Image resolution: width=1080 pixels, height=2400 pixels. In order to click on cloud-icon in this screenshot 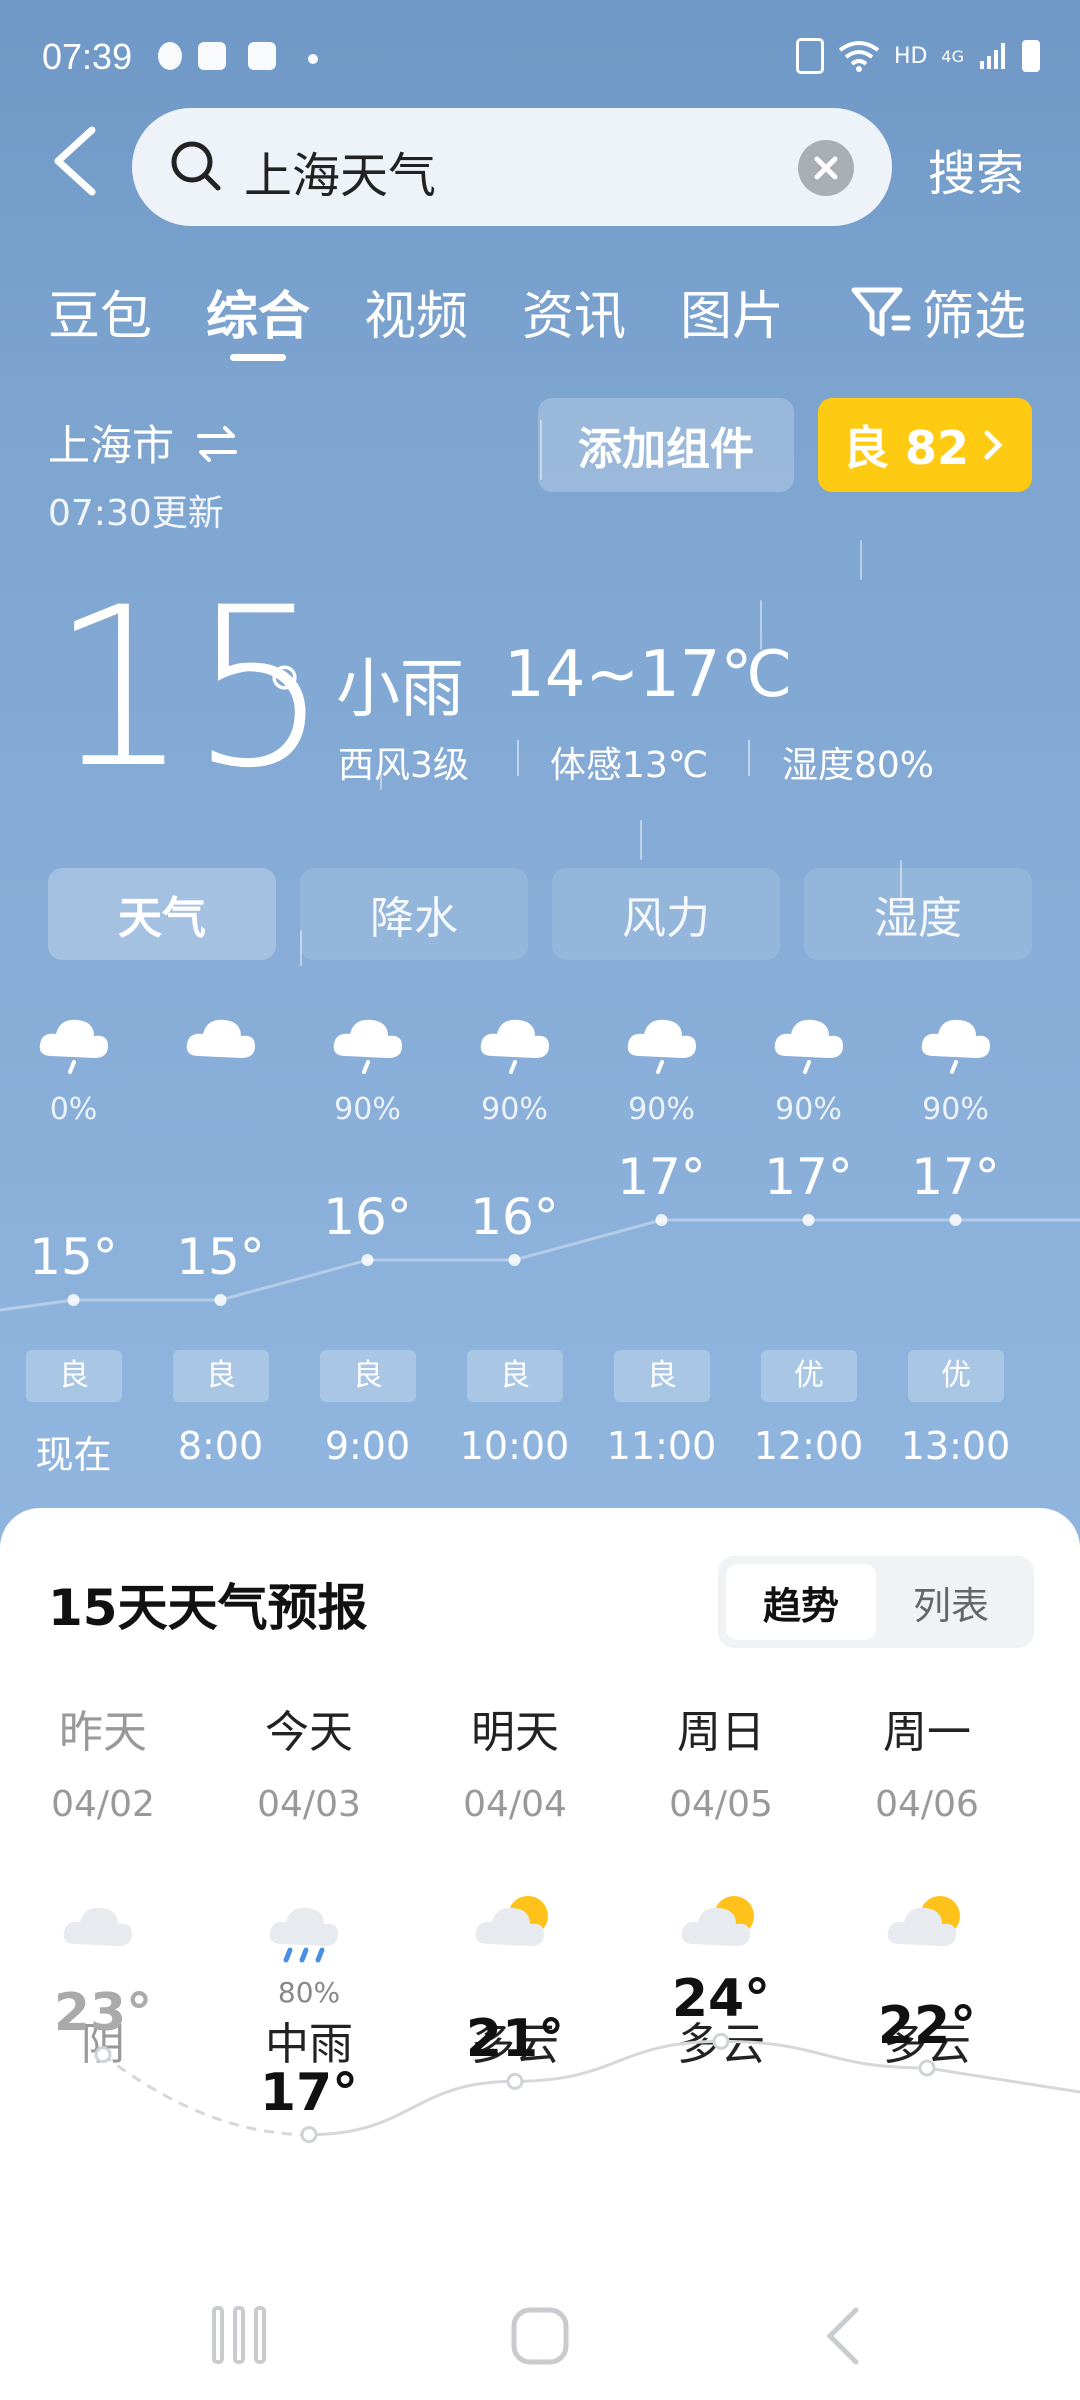, I will do `click(221, 1035)`.